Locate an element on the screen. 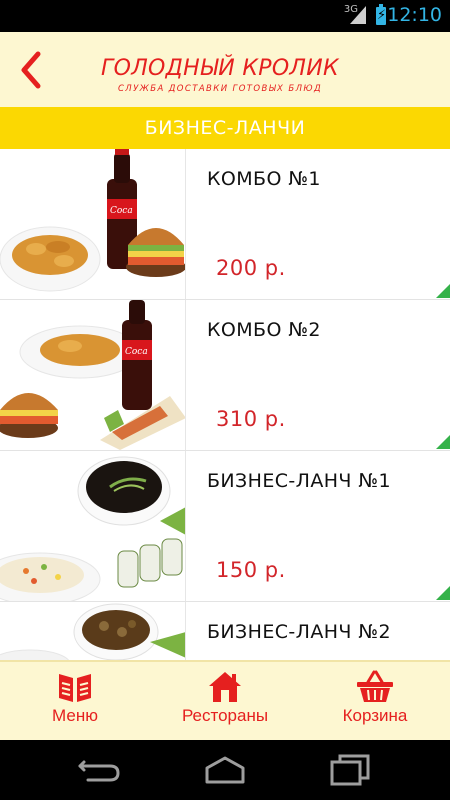 This screenshot has width=450, height=800. system-nav-bar is located at coordinates (225, 770).